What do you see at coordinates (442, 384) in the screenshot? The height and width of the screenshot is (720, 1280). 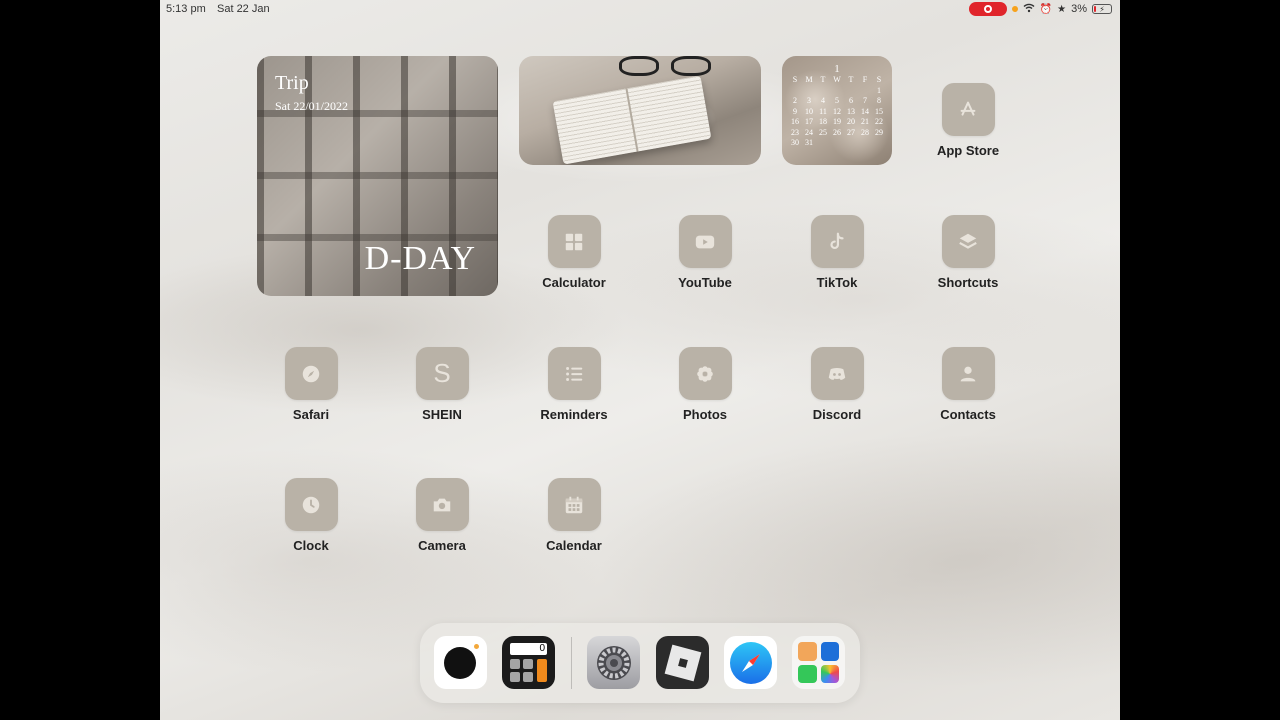 I see `shein-app: S SHEIN` at bounding box center [442, 384].